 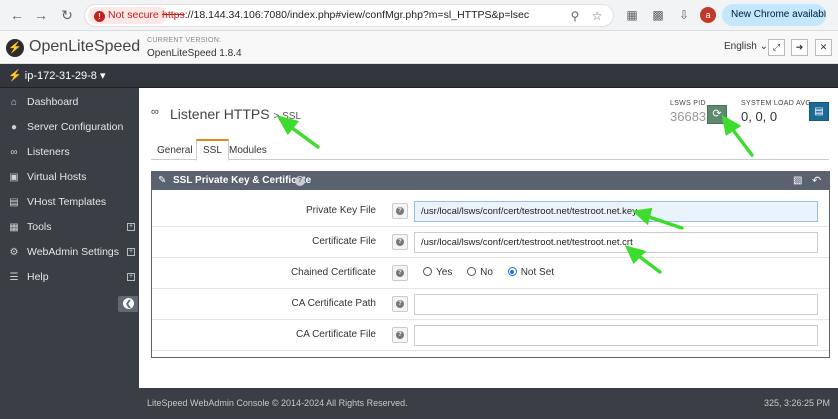 What do you see at coordinates (708, 15) in the screenshot?
I see `profile-avatar: a` at bounding box center [708, 15].